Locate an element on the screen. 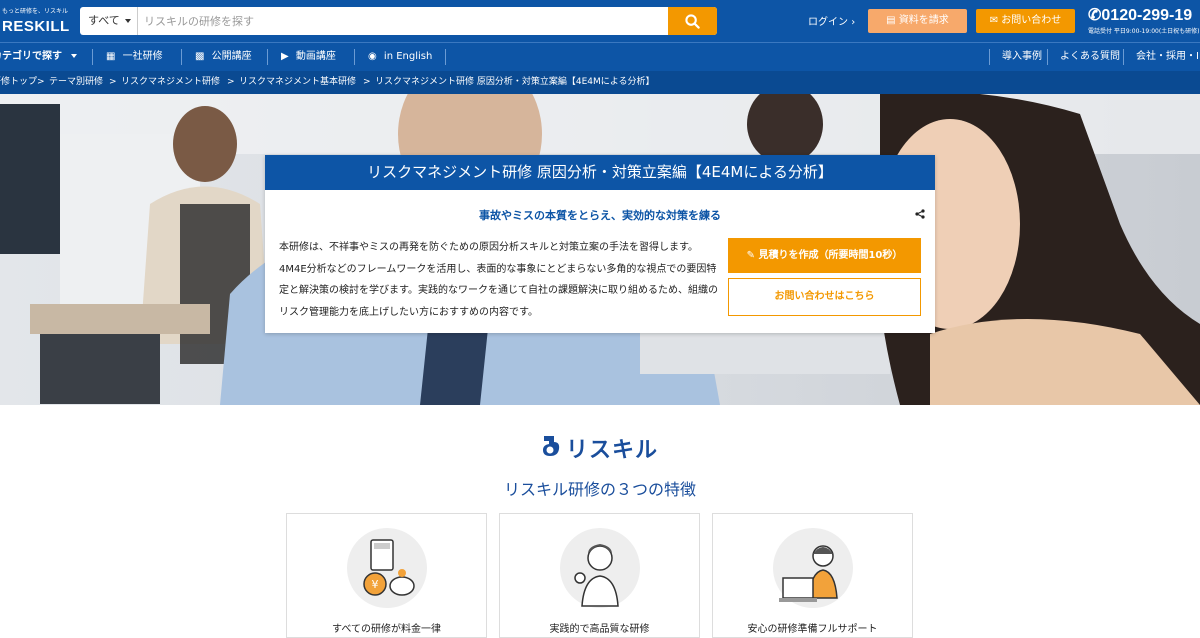 The height and width of the screenshot is (638, 1200). site-logo: もっと研修を、リスキル RESKILL is located at coordinates (36, 21).